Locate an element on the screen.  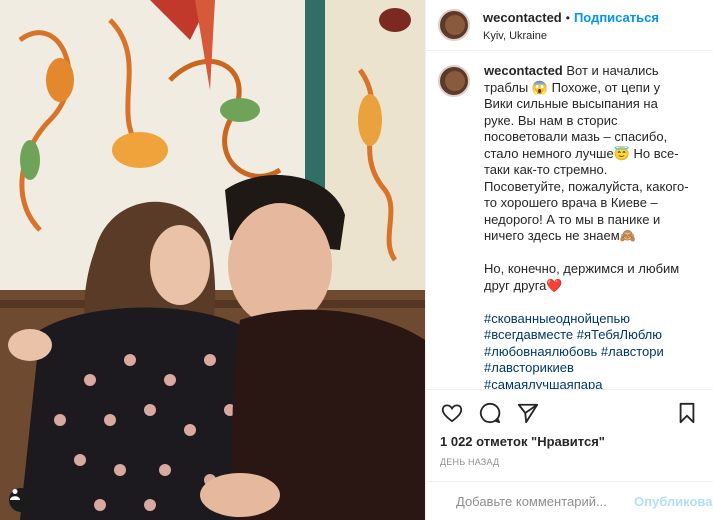
bookmark-icon is located at coordinates (687, 413).